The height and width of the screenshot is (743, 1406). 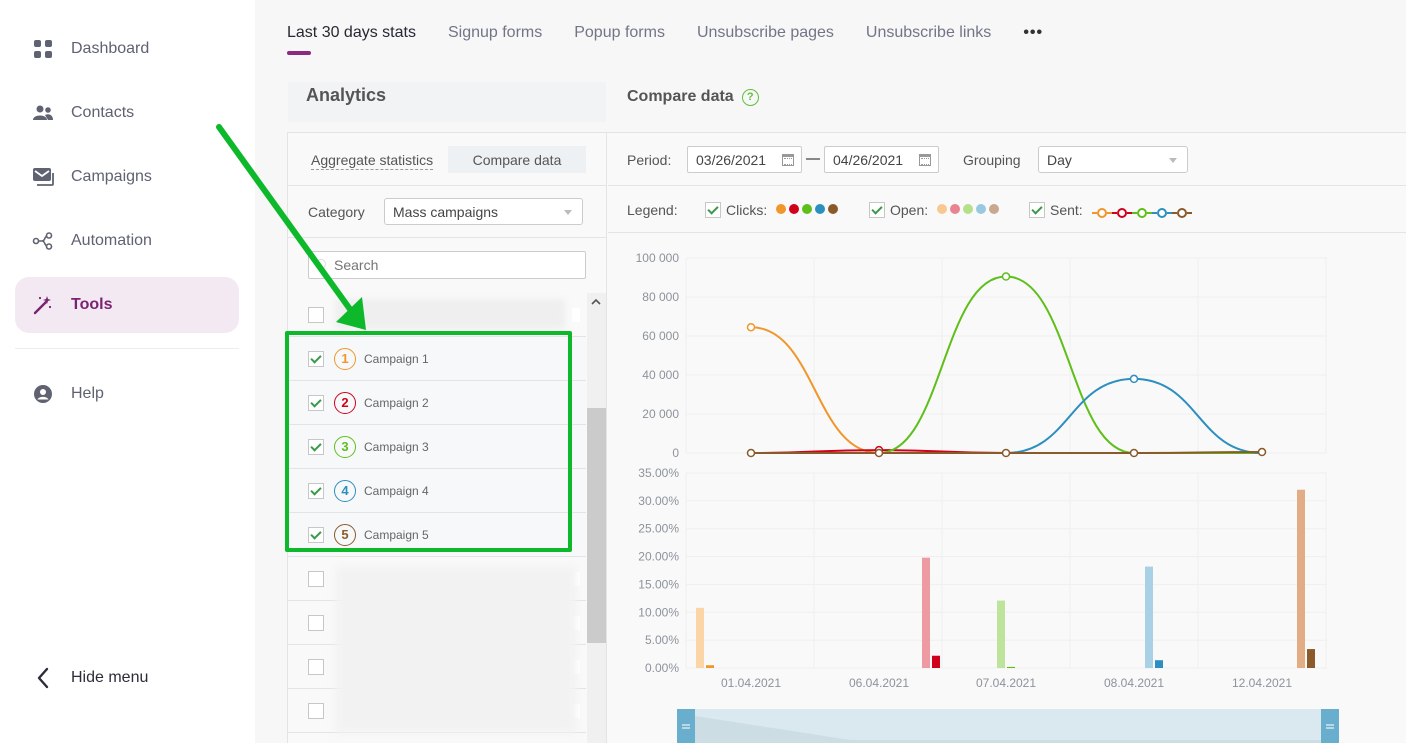 What do you see at coordinates (660, 414) in the screenshot?
I see `y-tick-label: 20 000` at bounding box center [660, 414].